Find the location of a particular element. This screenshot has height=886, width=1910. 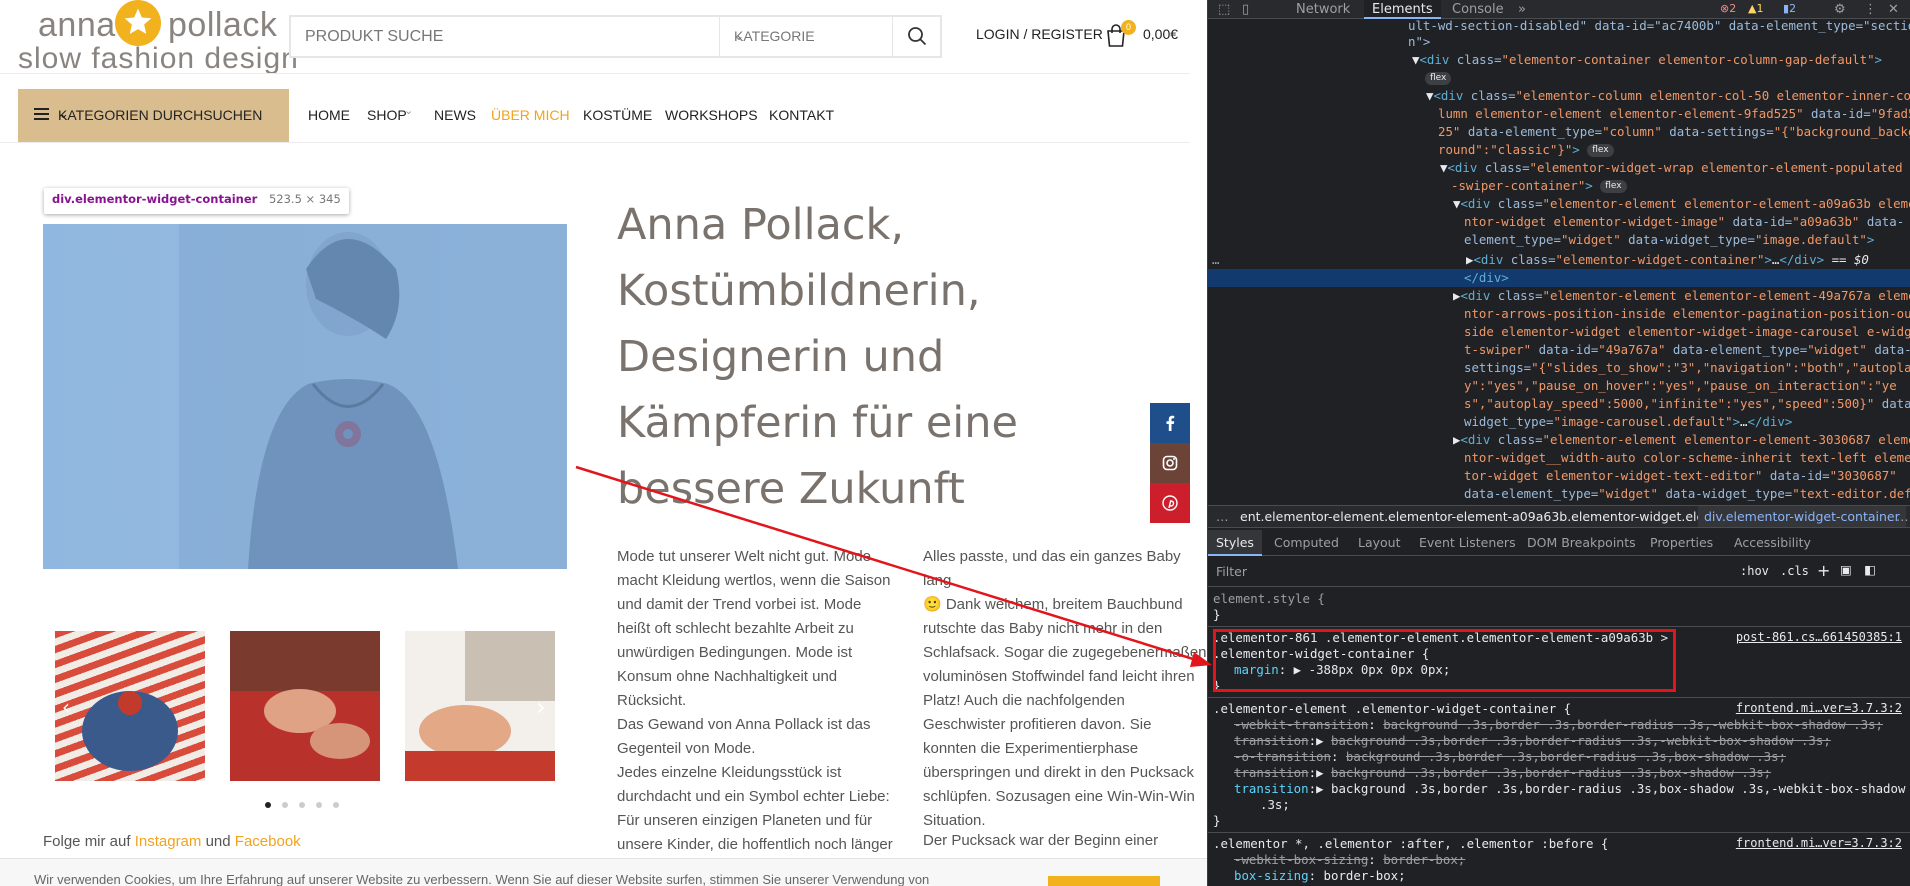

cookie-accept-button is located at coordinates (1104, 881).